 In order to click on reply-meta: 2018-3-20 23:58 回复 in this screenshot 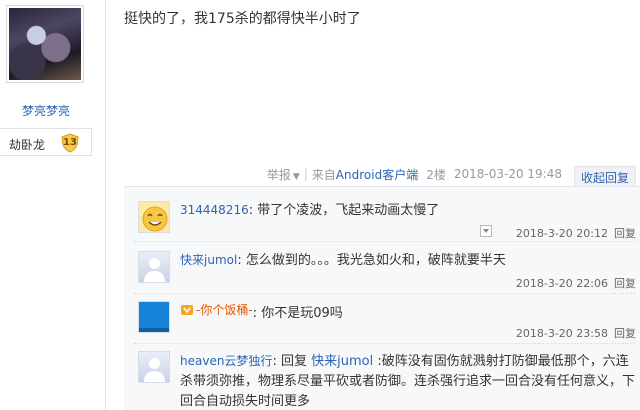, I will do `click(576, 333)`.